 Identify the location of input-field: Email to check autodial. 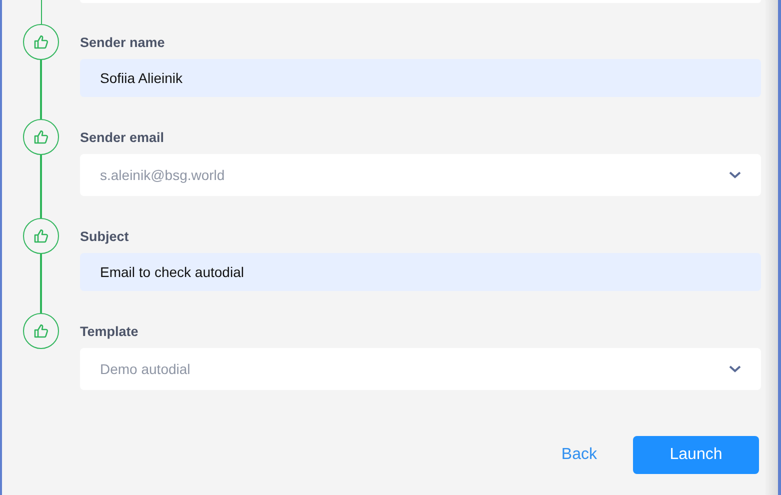
(420, 272).